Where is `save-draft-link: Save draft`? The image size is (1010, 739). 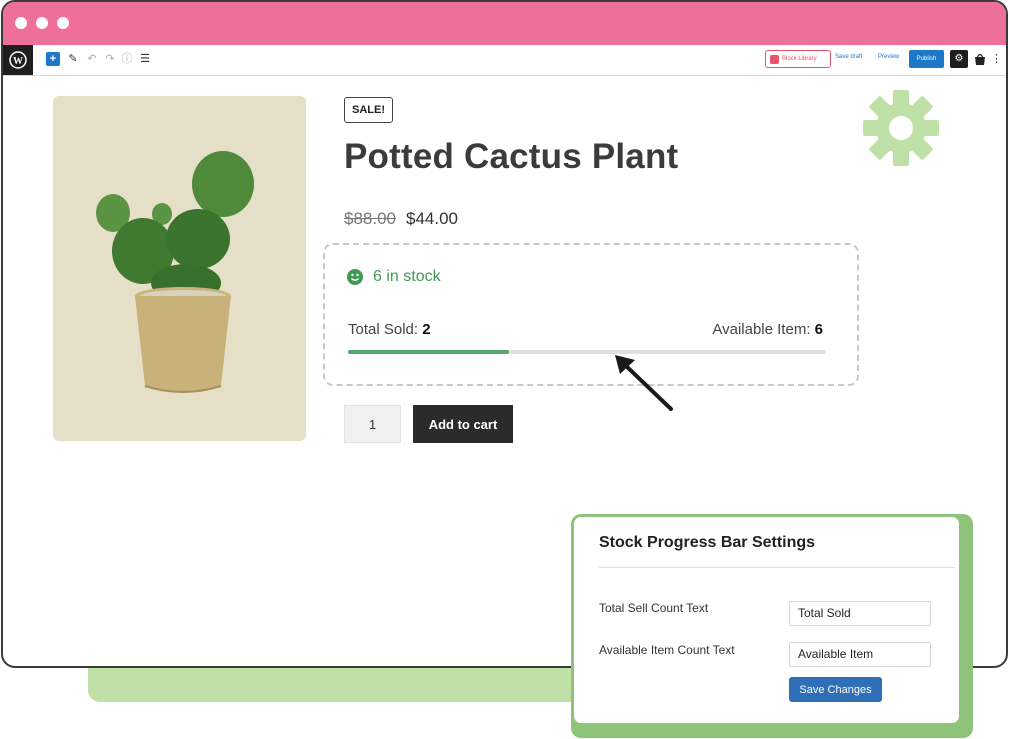
save-draft-link: Save draft is located at coordinates (848, 57).